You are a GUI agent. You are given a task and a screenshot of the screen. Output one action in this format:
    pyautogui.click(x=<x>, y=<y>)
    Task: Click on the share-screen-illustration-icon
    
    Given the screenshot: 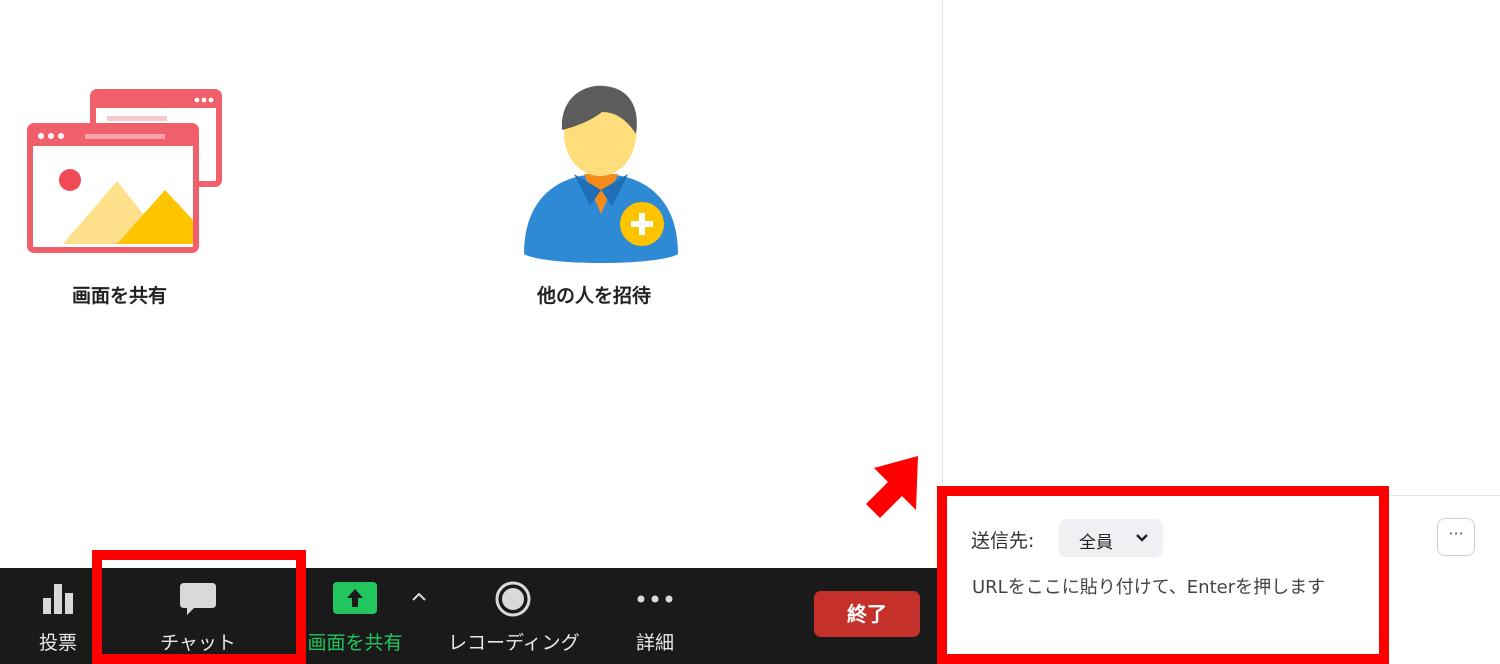 What is the action you would take?
    pyautogui.click(x=124, y=171)
    